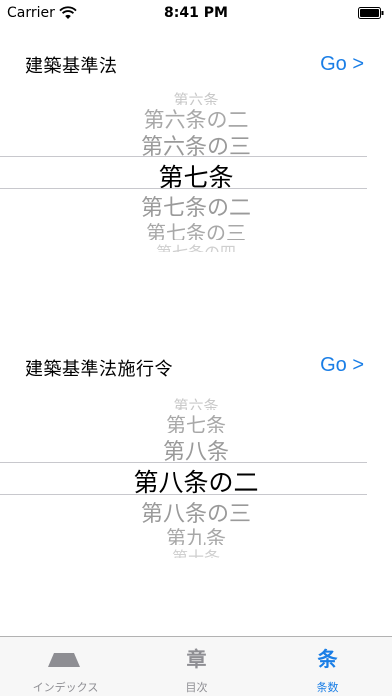  I want to click on law-title: 建築基準法, so click(71, 66).